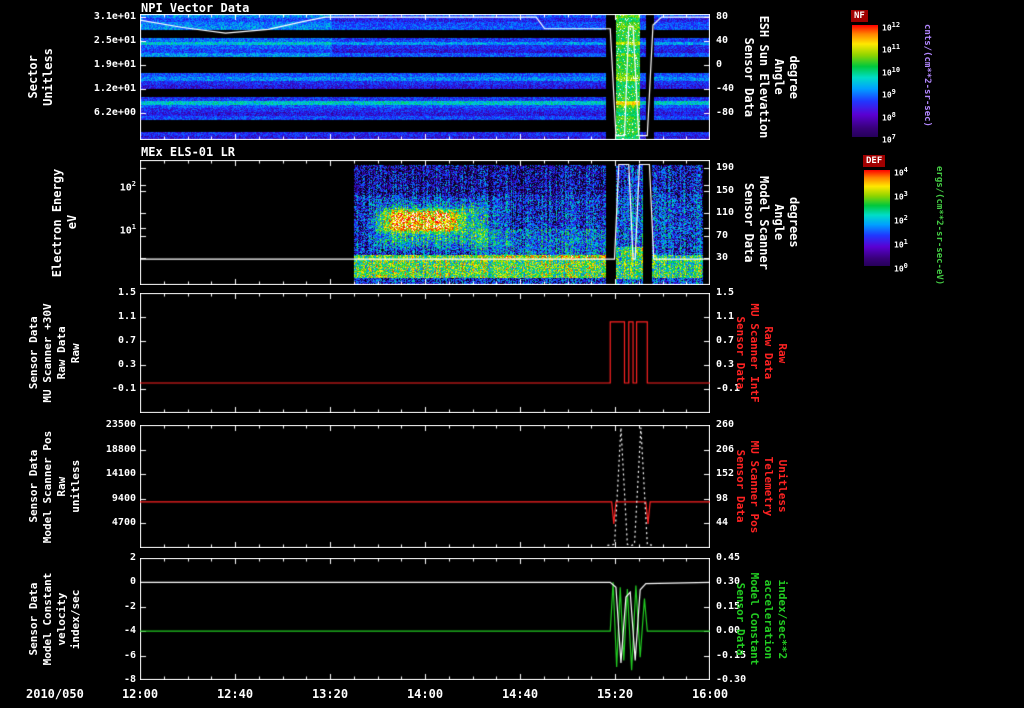 Image resolution: width=1024 pixels, height=708 pixels. What do you see at coordinates (722, 40) in the screenshot?
I see `panel1-right-tick: 40` at bounding box center [722, 40].